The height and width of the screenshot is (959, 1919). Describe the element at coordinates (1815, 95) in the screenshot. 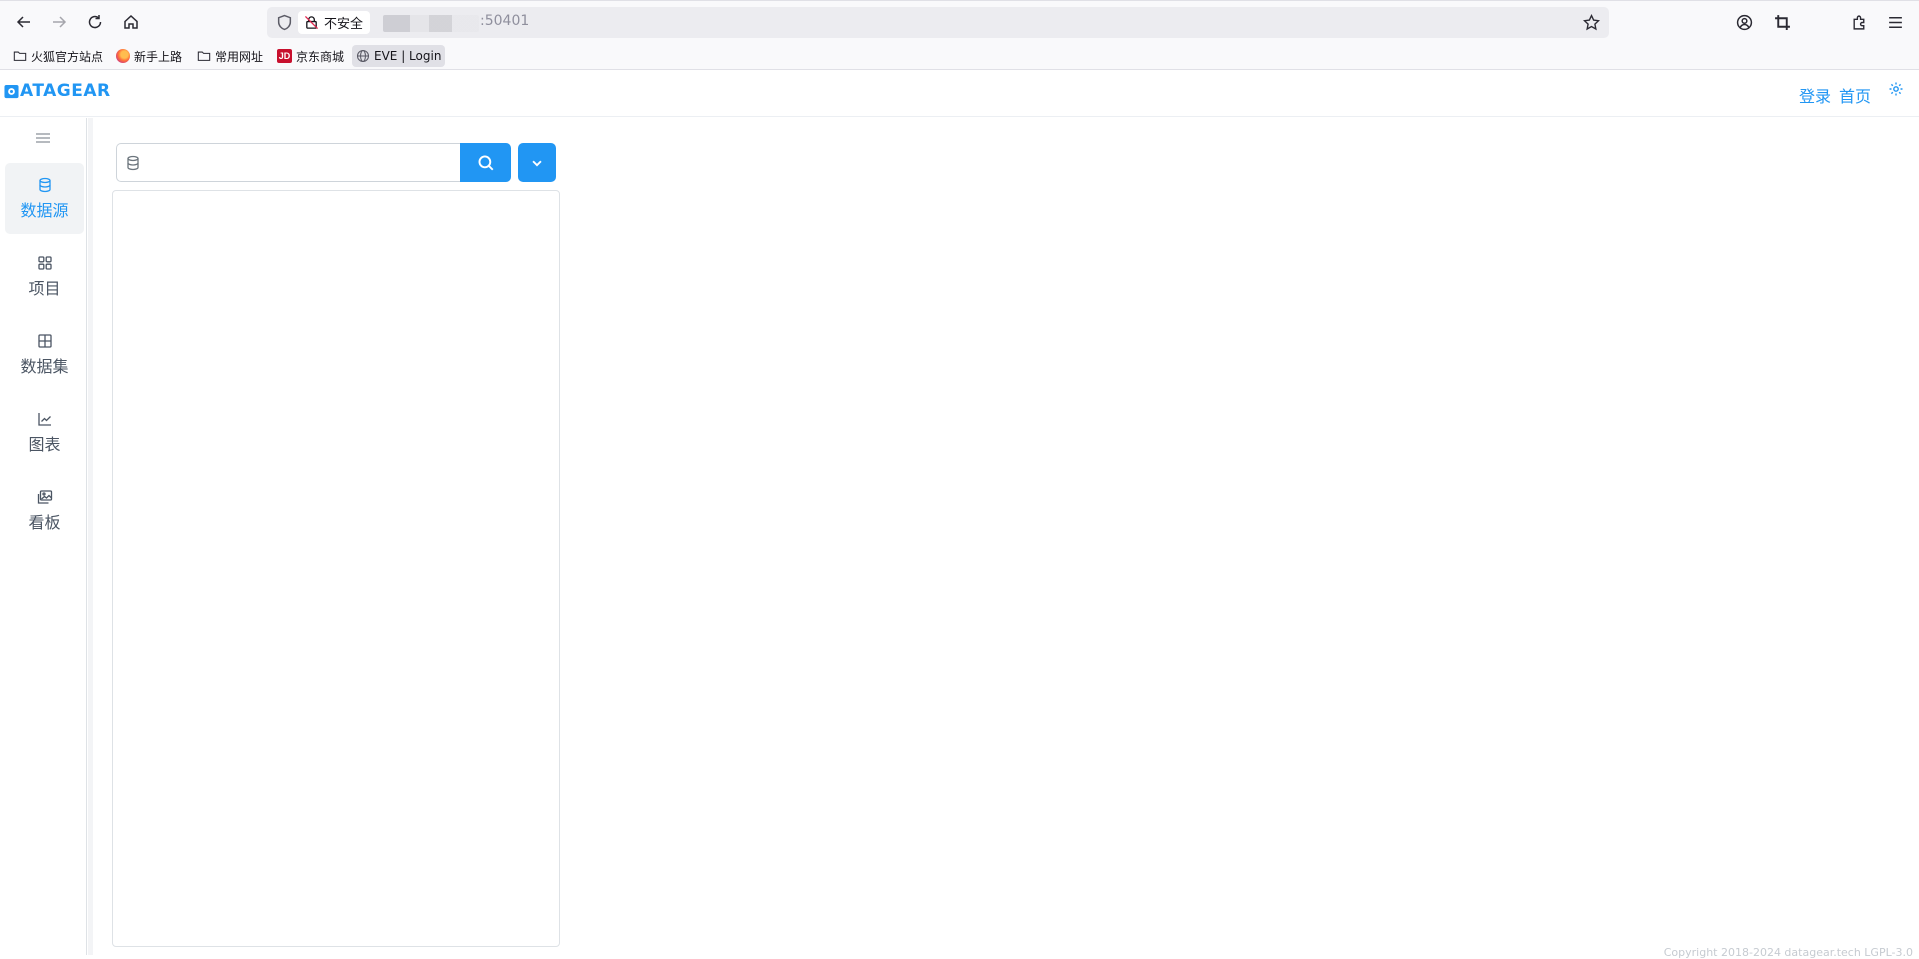

I see `login-link: 登录` at that location.